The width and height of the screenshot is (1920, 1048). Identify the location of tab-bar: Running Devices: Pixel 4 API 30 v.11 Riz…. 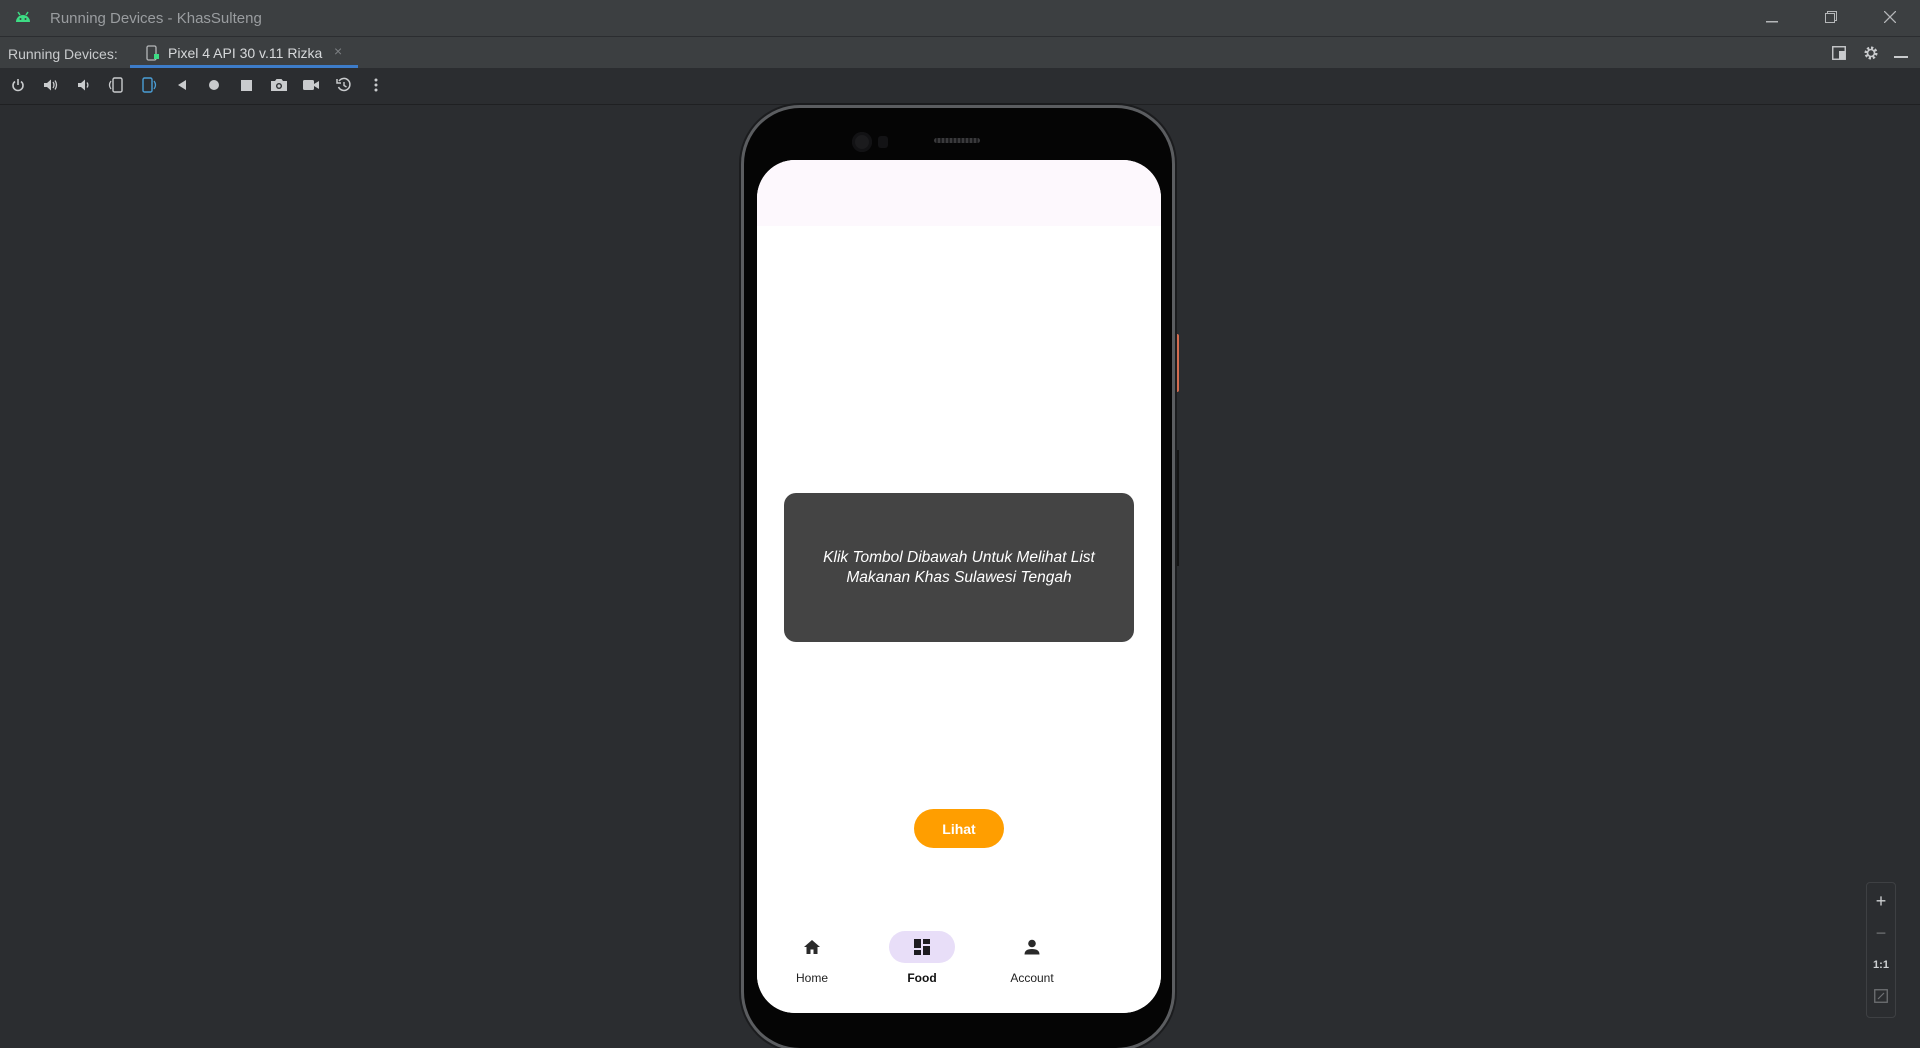
(960, 52).